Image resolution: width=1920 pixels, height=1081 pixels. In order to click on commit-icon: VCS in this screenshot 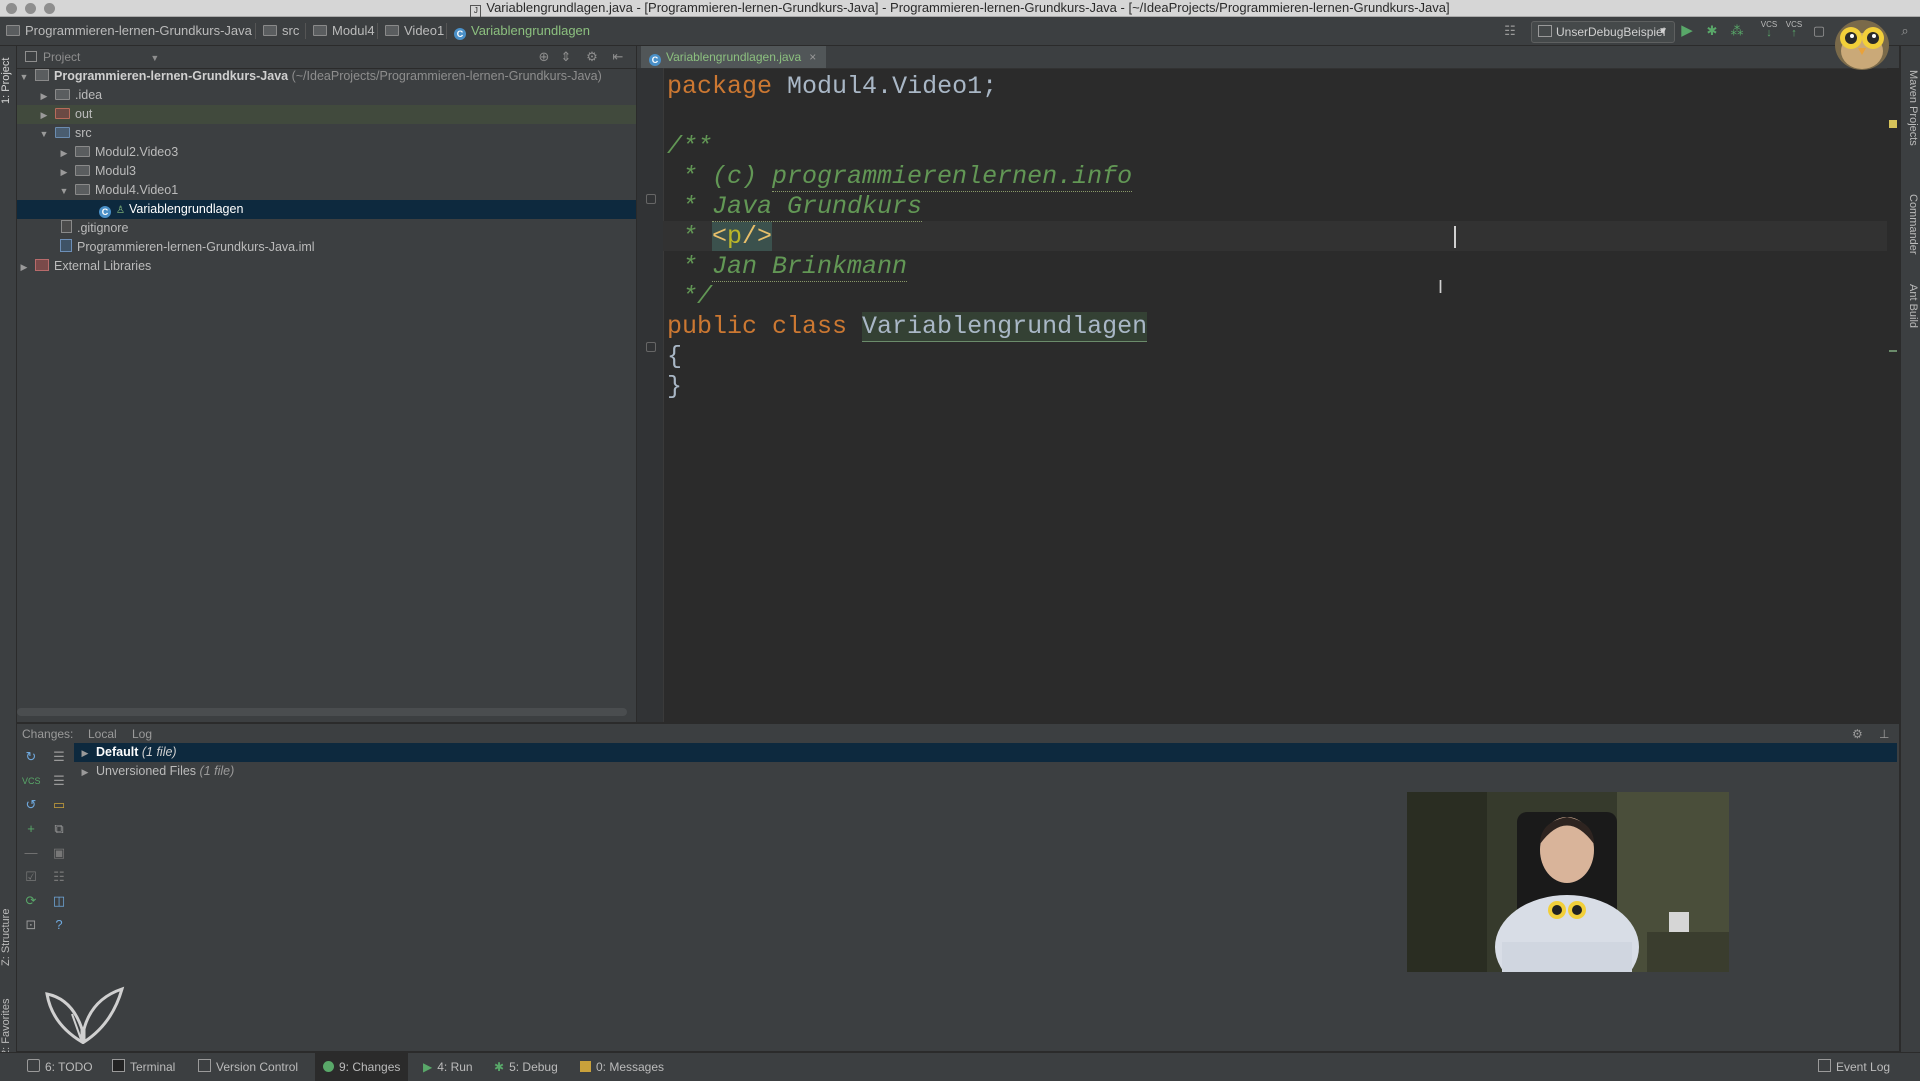, I will do `click(31, 781)`.